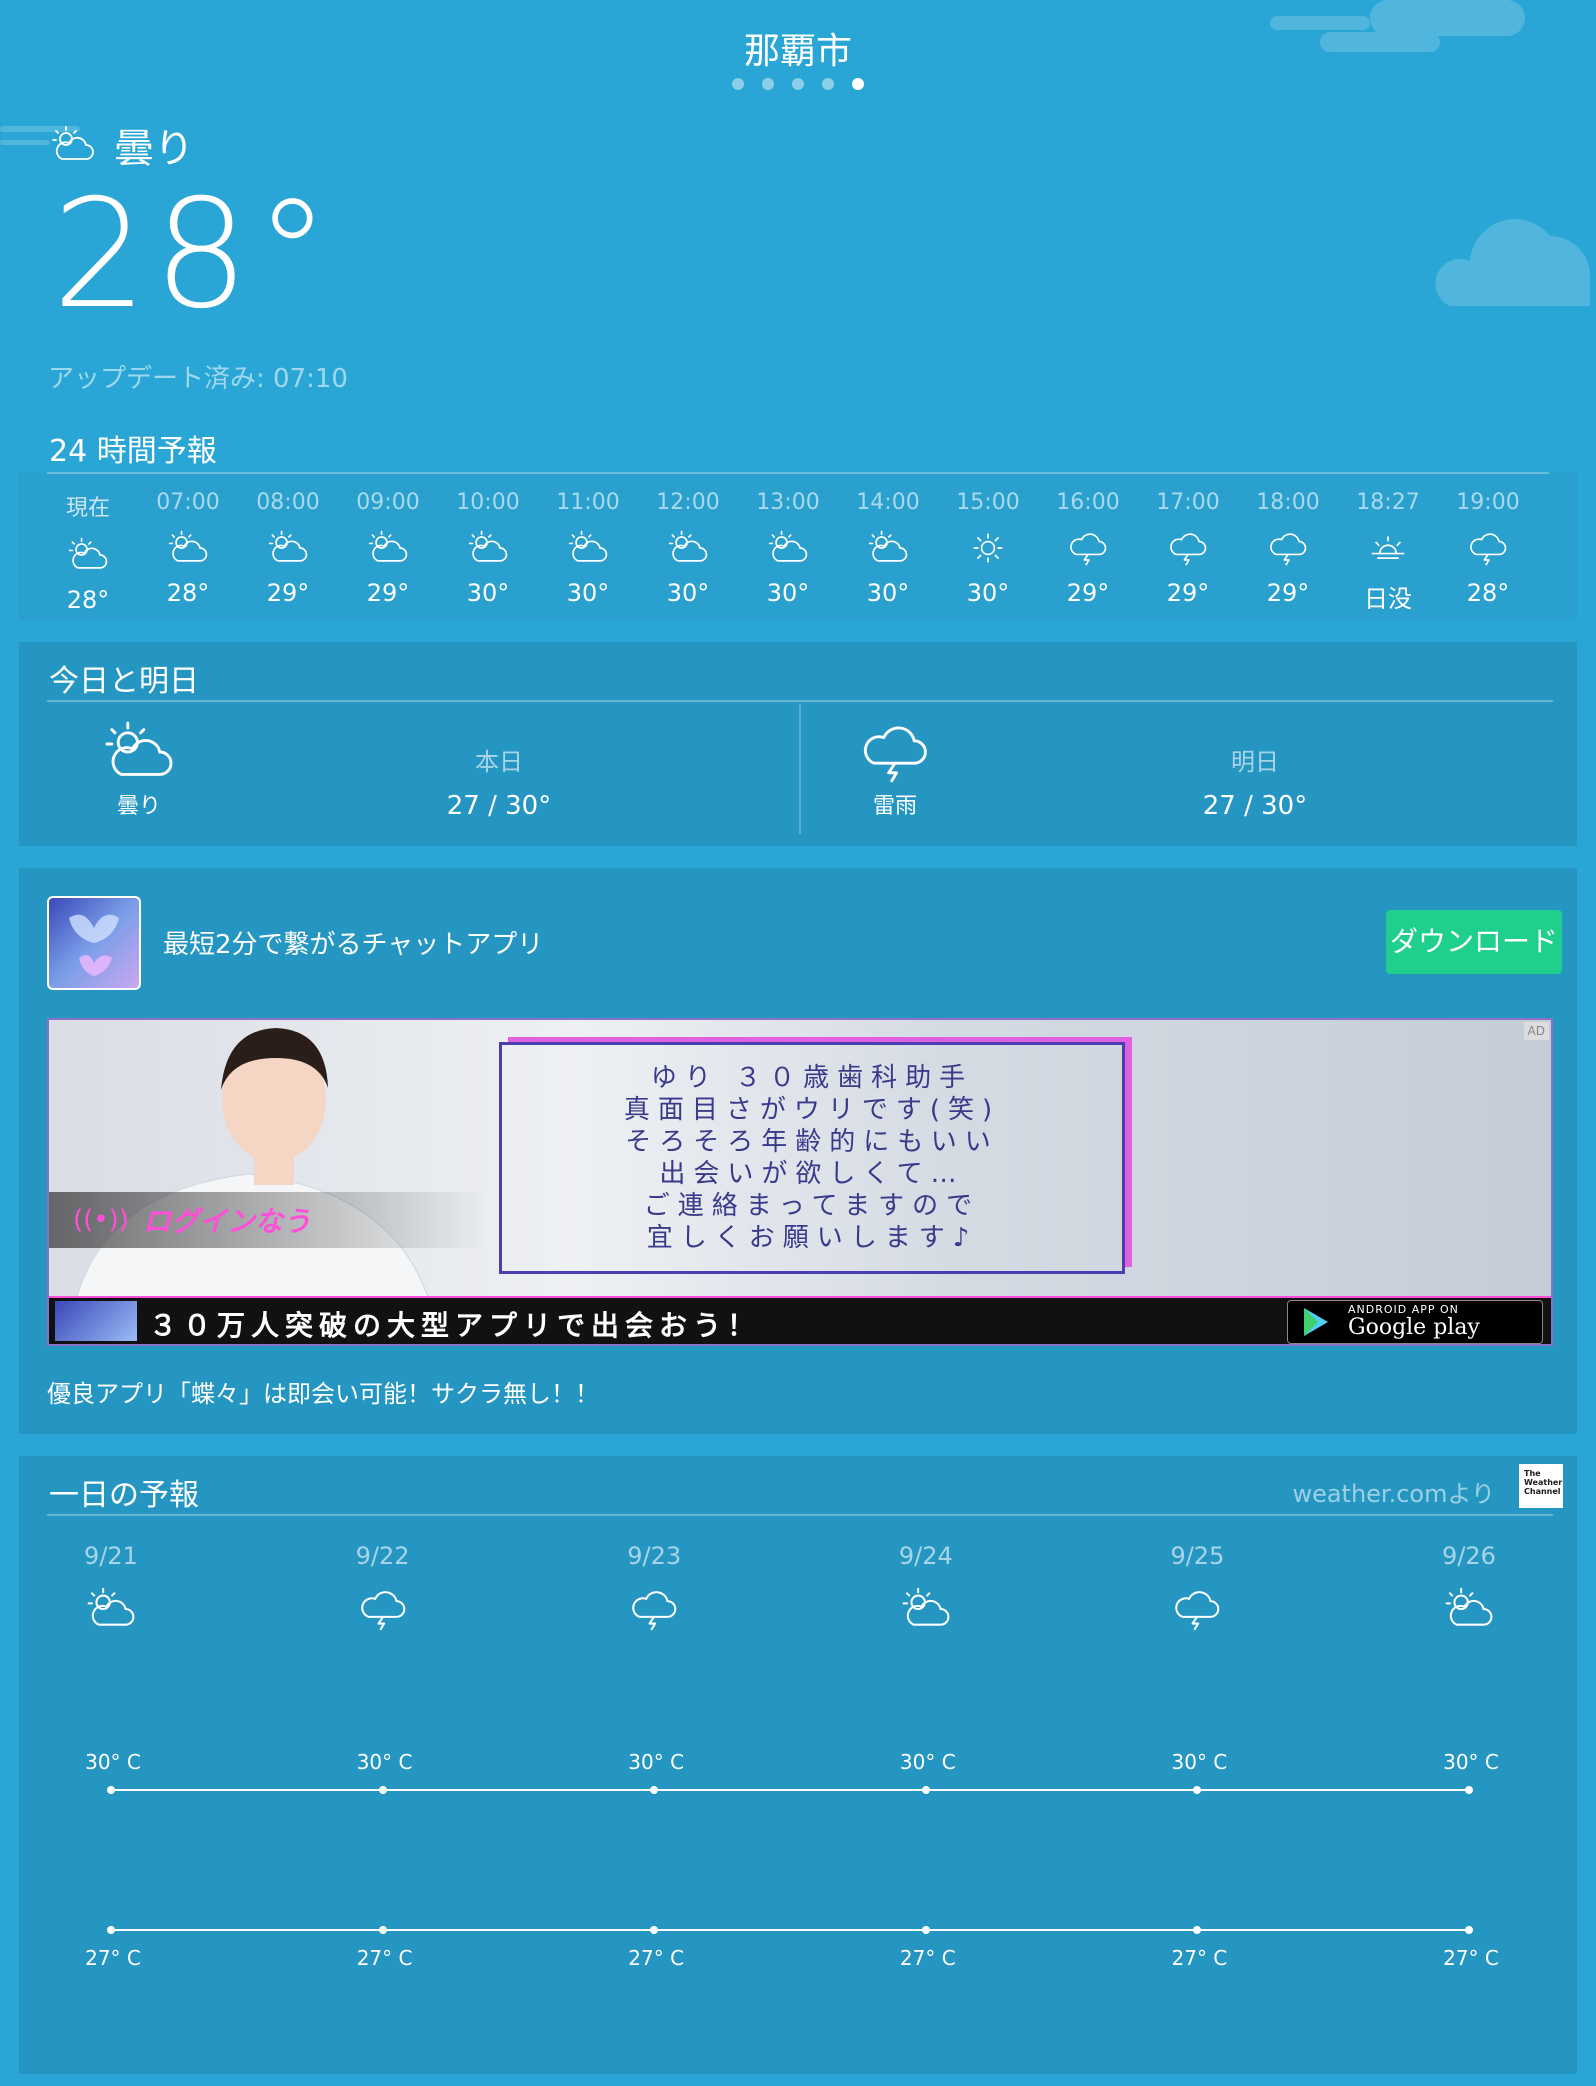 This screenshot has width=1596, height=2086. I want to click on ad-login-strip: ((•)) ログインなう, so click(269, 1220).